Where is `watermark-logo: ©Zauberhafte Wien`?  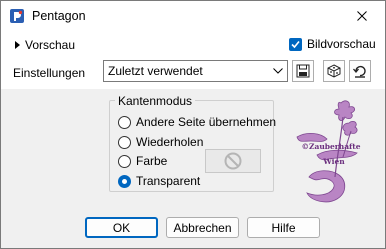
watermark-logo: ©Zauberhafte Wien is located at coordinates (328, 151).